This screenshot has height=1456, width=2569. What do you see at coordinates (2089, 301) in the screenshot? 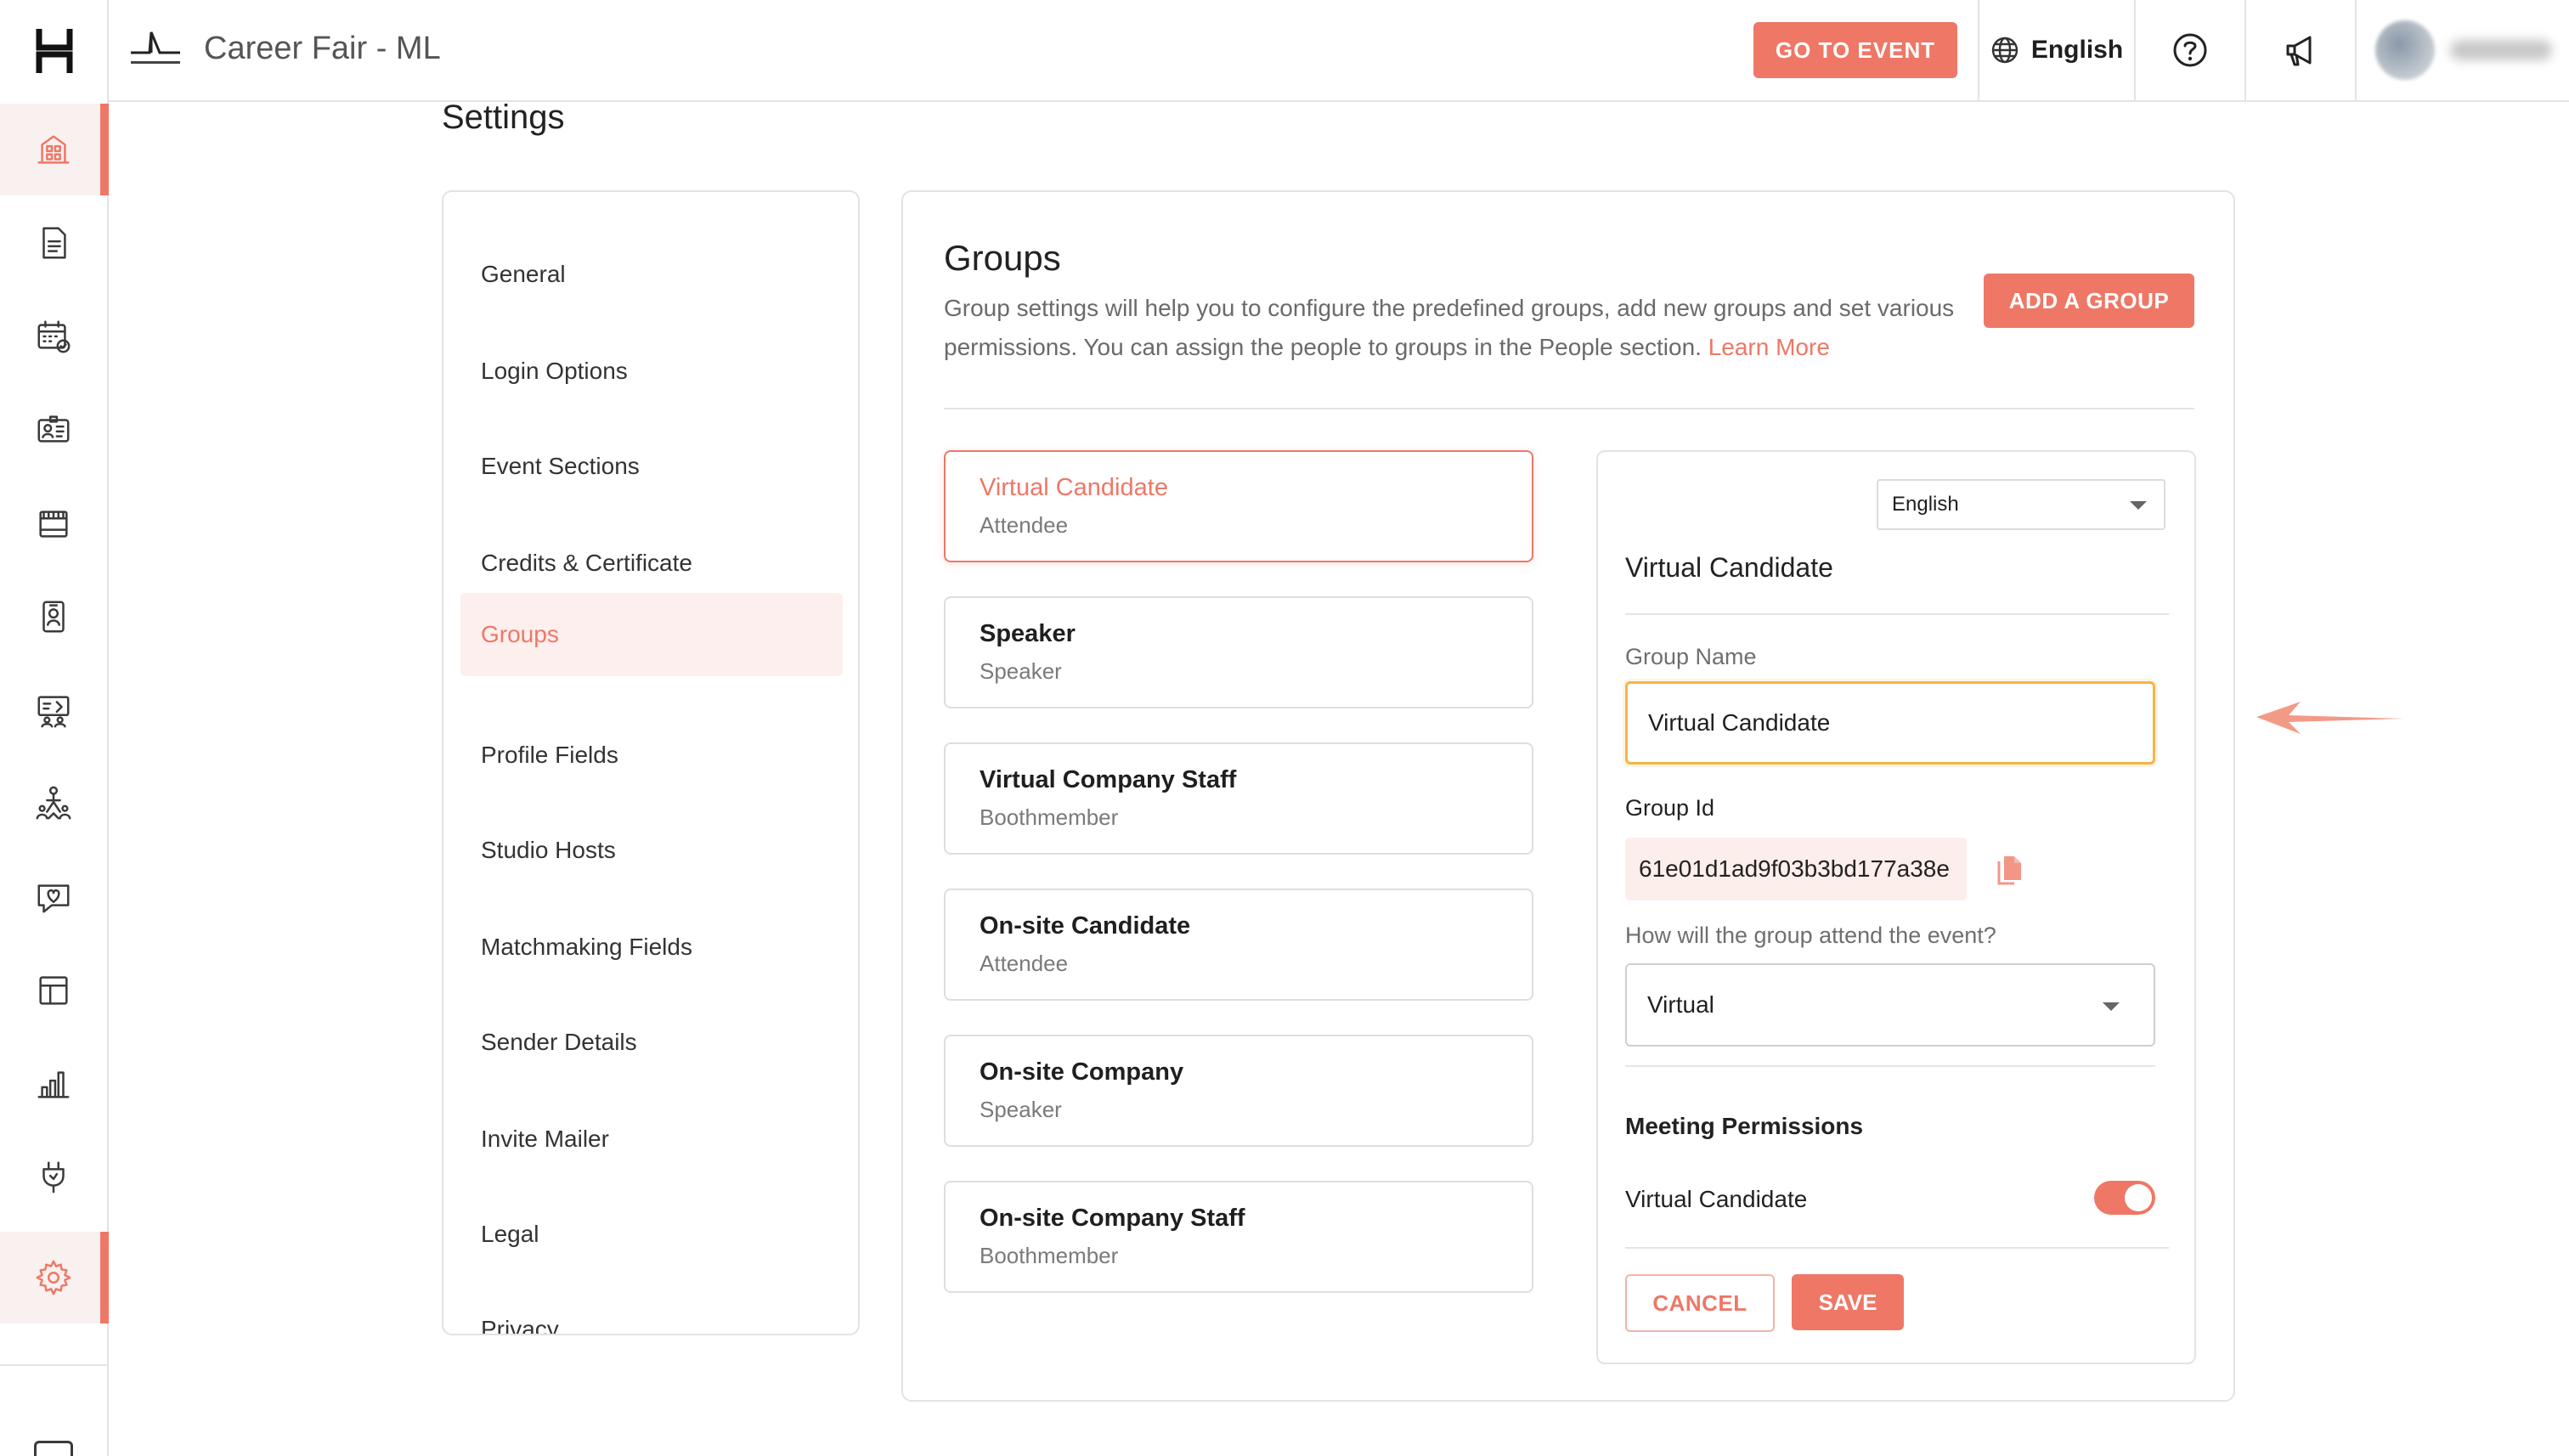
I see `add-group-button: ADD A GROUP` at bounding box center [2089, 301].